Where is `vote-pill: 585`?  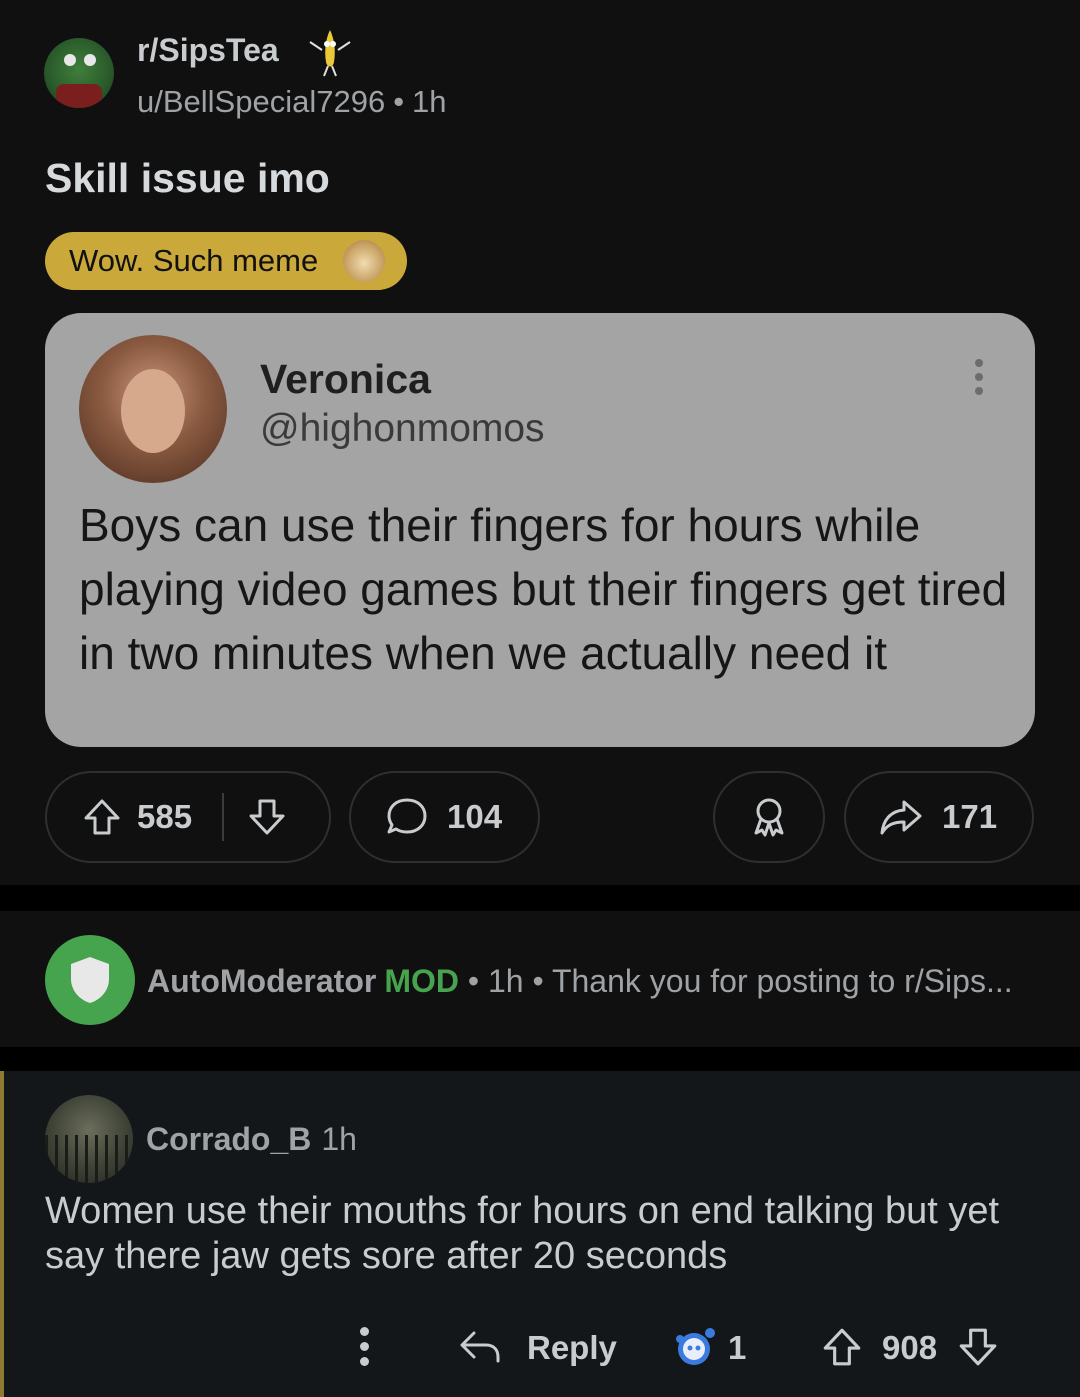
vote-pill: 585 is located at coordinates (188, 817).